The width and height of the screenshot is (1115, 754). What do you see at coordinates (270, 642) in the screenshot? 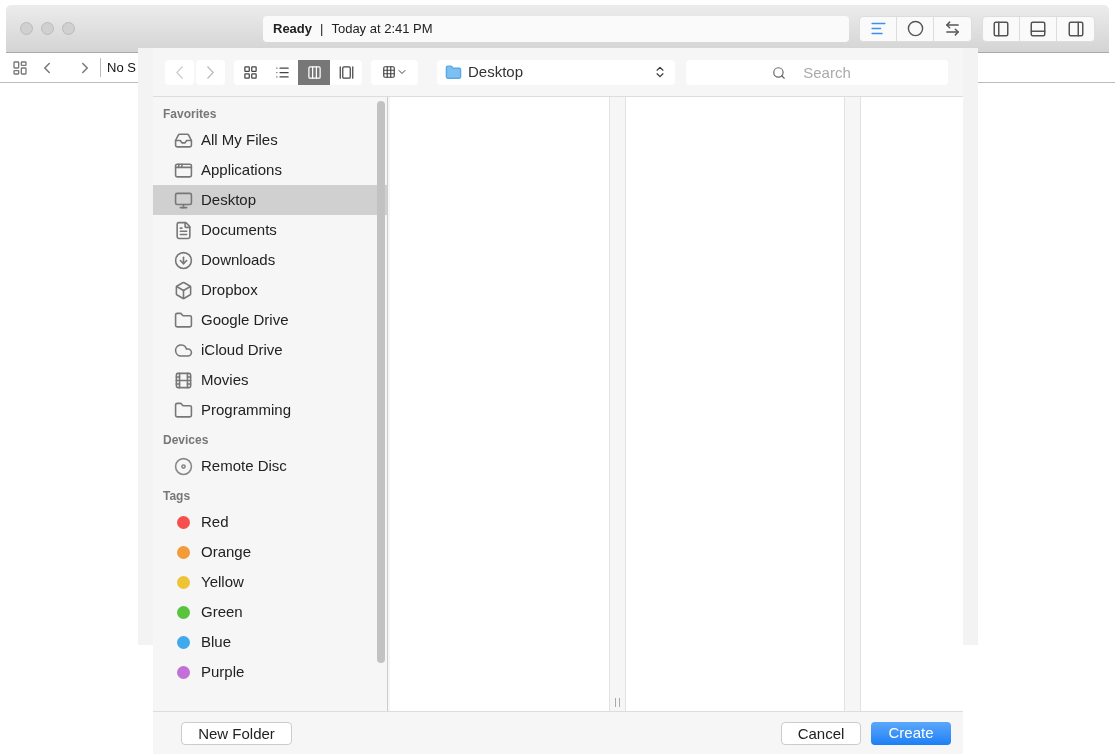
I see `sidebar-item: Blue` at bounding box center [270, 642].